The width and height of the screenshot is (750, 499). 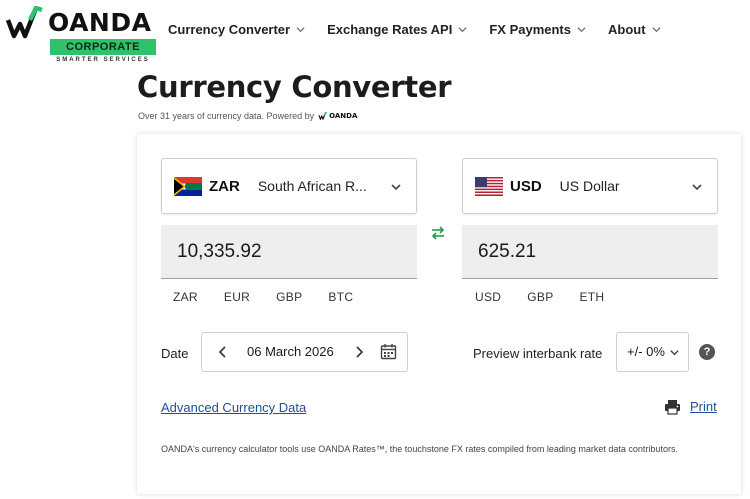 I want to click on quick-currency-eth: ETH, so click(x=592, y=297).